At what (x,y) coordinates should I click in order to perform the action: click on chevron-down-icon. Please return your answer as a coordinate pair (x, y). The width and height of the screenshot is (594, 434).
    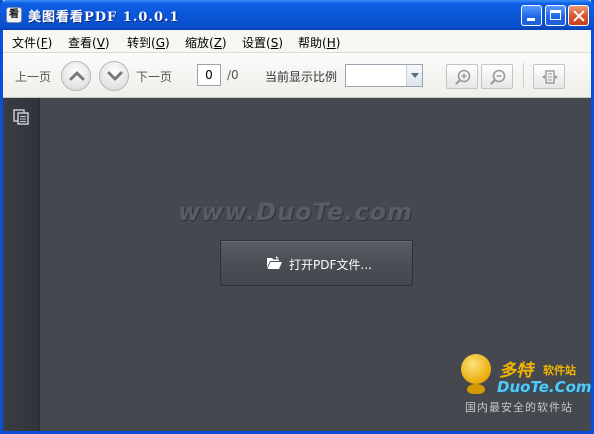
    Looking at the image, I should click on (115, 76).